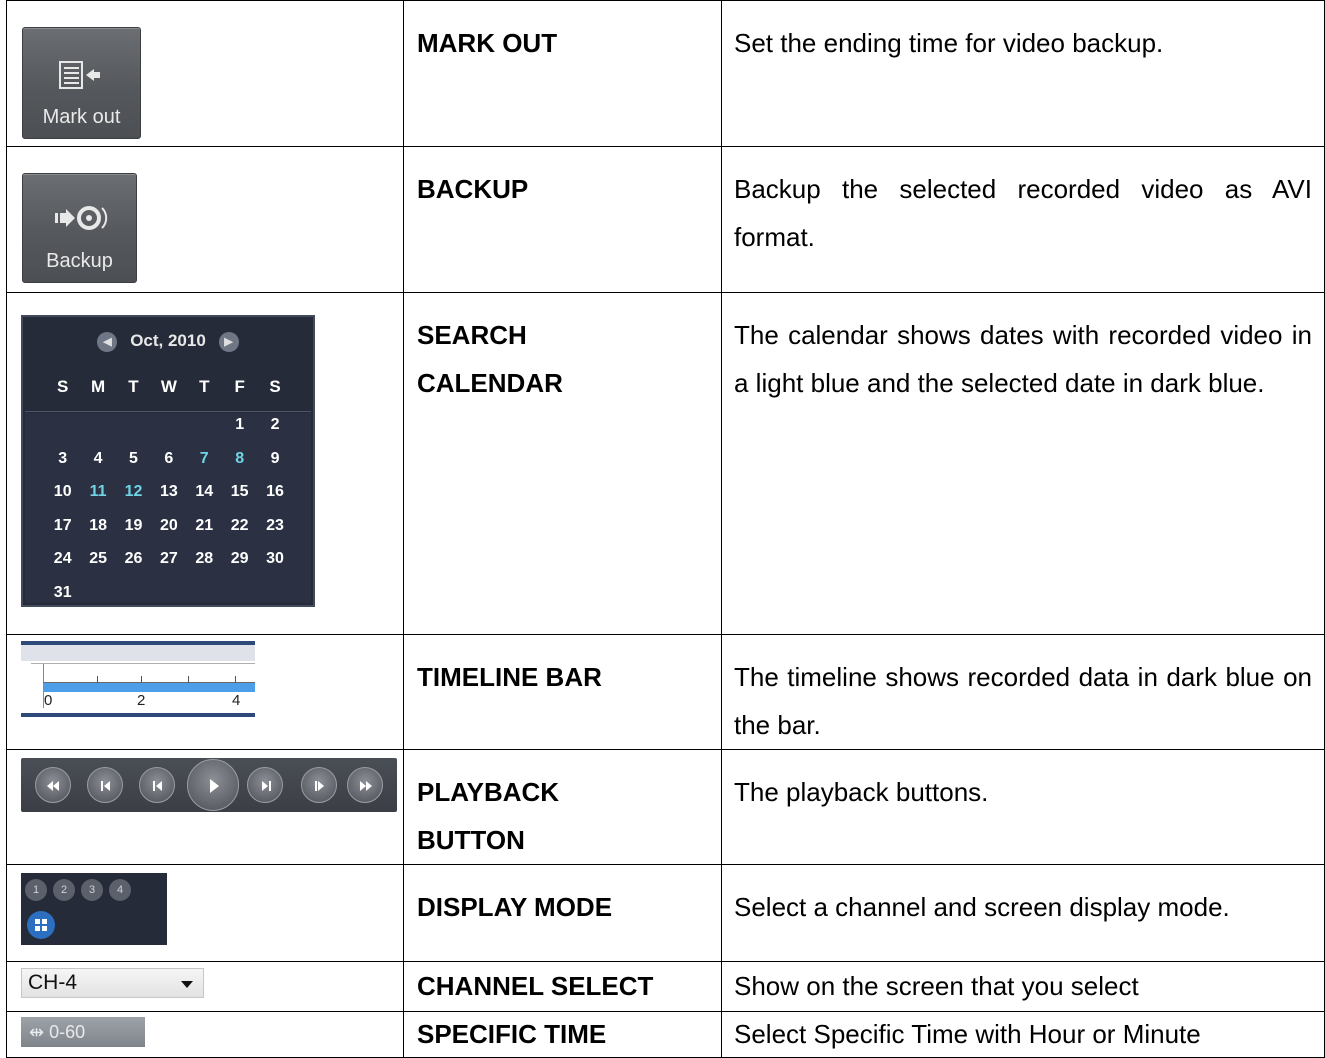 This screenshot has width=1325, height=1058. I want to click on calendar-day: 17, so click(62, 534).